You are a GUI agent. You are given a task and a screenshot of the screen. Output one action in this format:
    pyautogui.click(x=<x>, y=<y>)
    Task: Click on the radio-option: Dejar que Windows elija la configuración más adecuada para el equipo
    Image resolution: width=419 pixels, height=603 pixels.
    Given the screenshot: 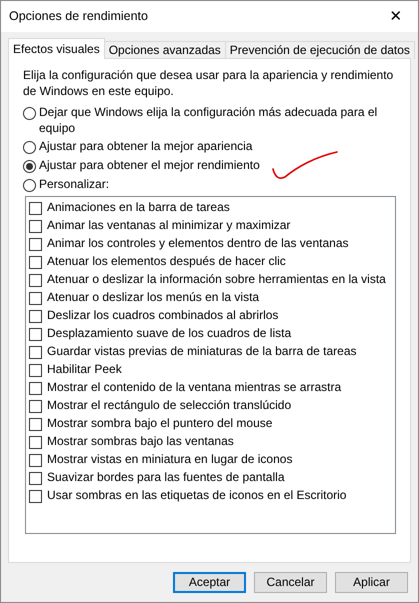 What is the action you would take?
    pyautogui.click(x=209, y=120)
    